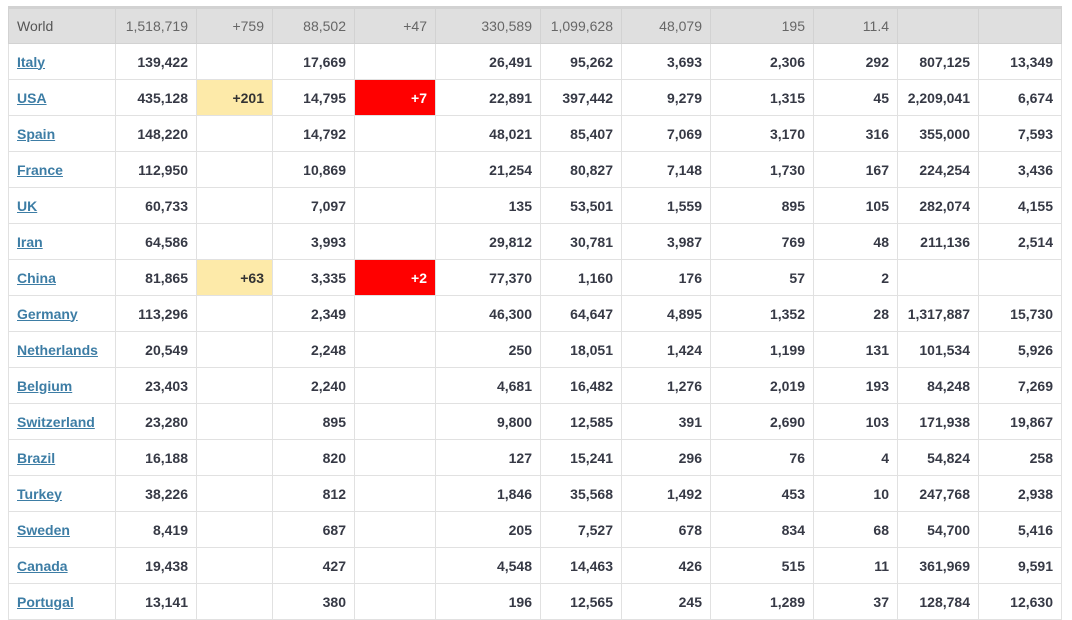 Image resolution: width=1072 pixels, height=620 pixels. What do you see at coordinates (1020, 61) in the screenshot?
I see `tests-per-1m-cell: 13,349` at bounding box center [1020, 61].